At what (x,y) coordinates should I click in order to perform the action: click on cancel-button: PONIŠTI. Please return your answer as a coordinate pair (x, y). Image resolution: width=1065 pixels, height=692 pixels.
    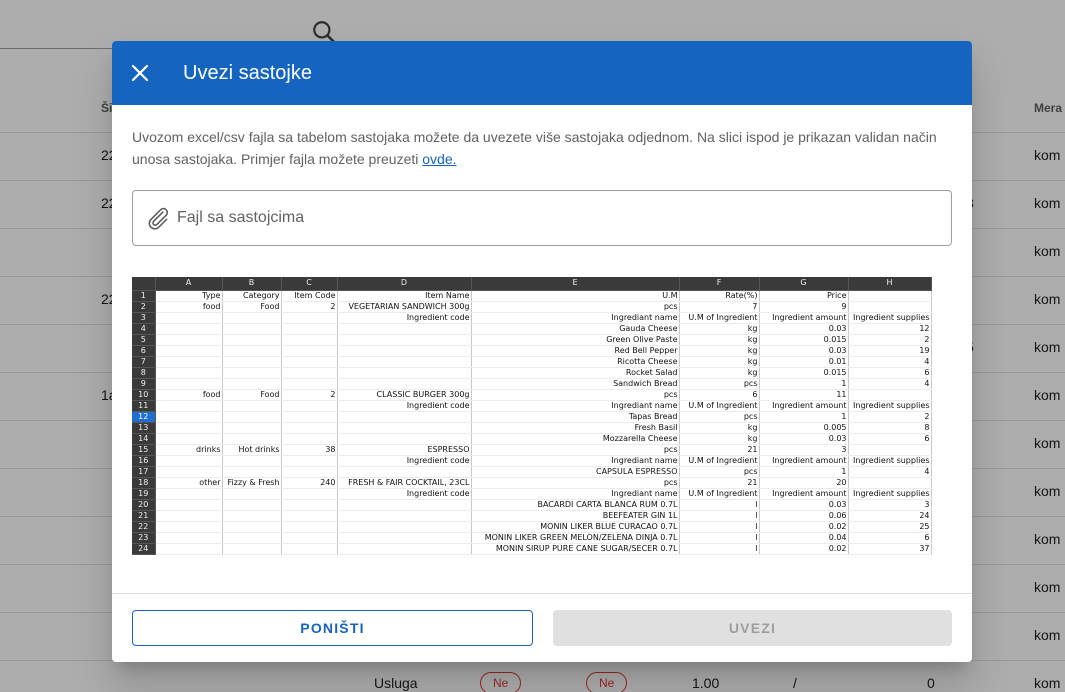
    Looking at the image, I should click on (332, 628).